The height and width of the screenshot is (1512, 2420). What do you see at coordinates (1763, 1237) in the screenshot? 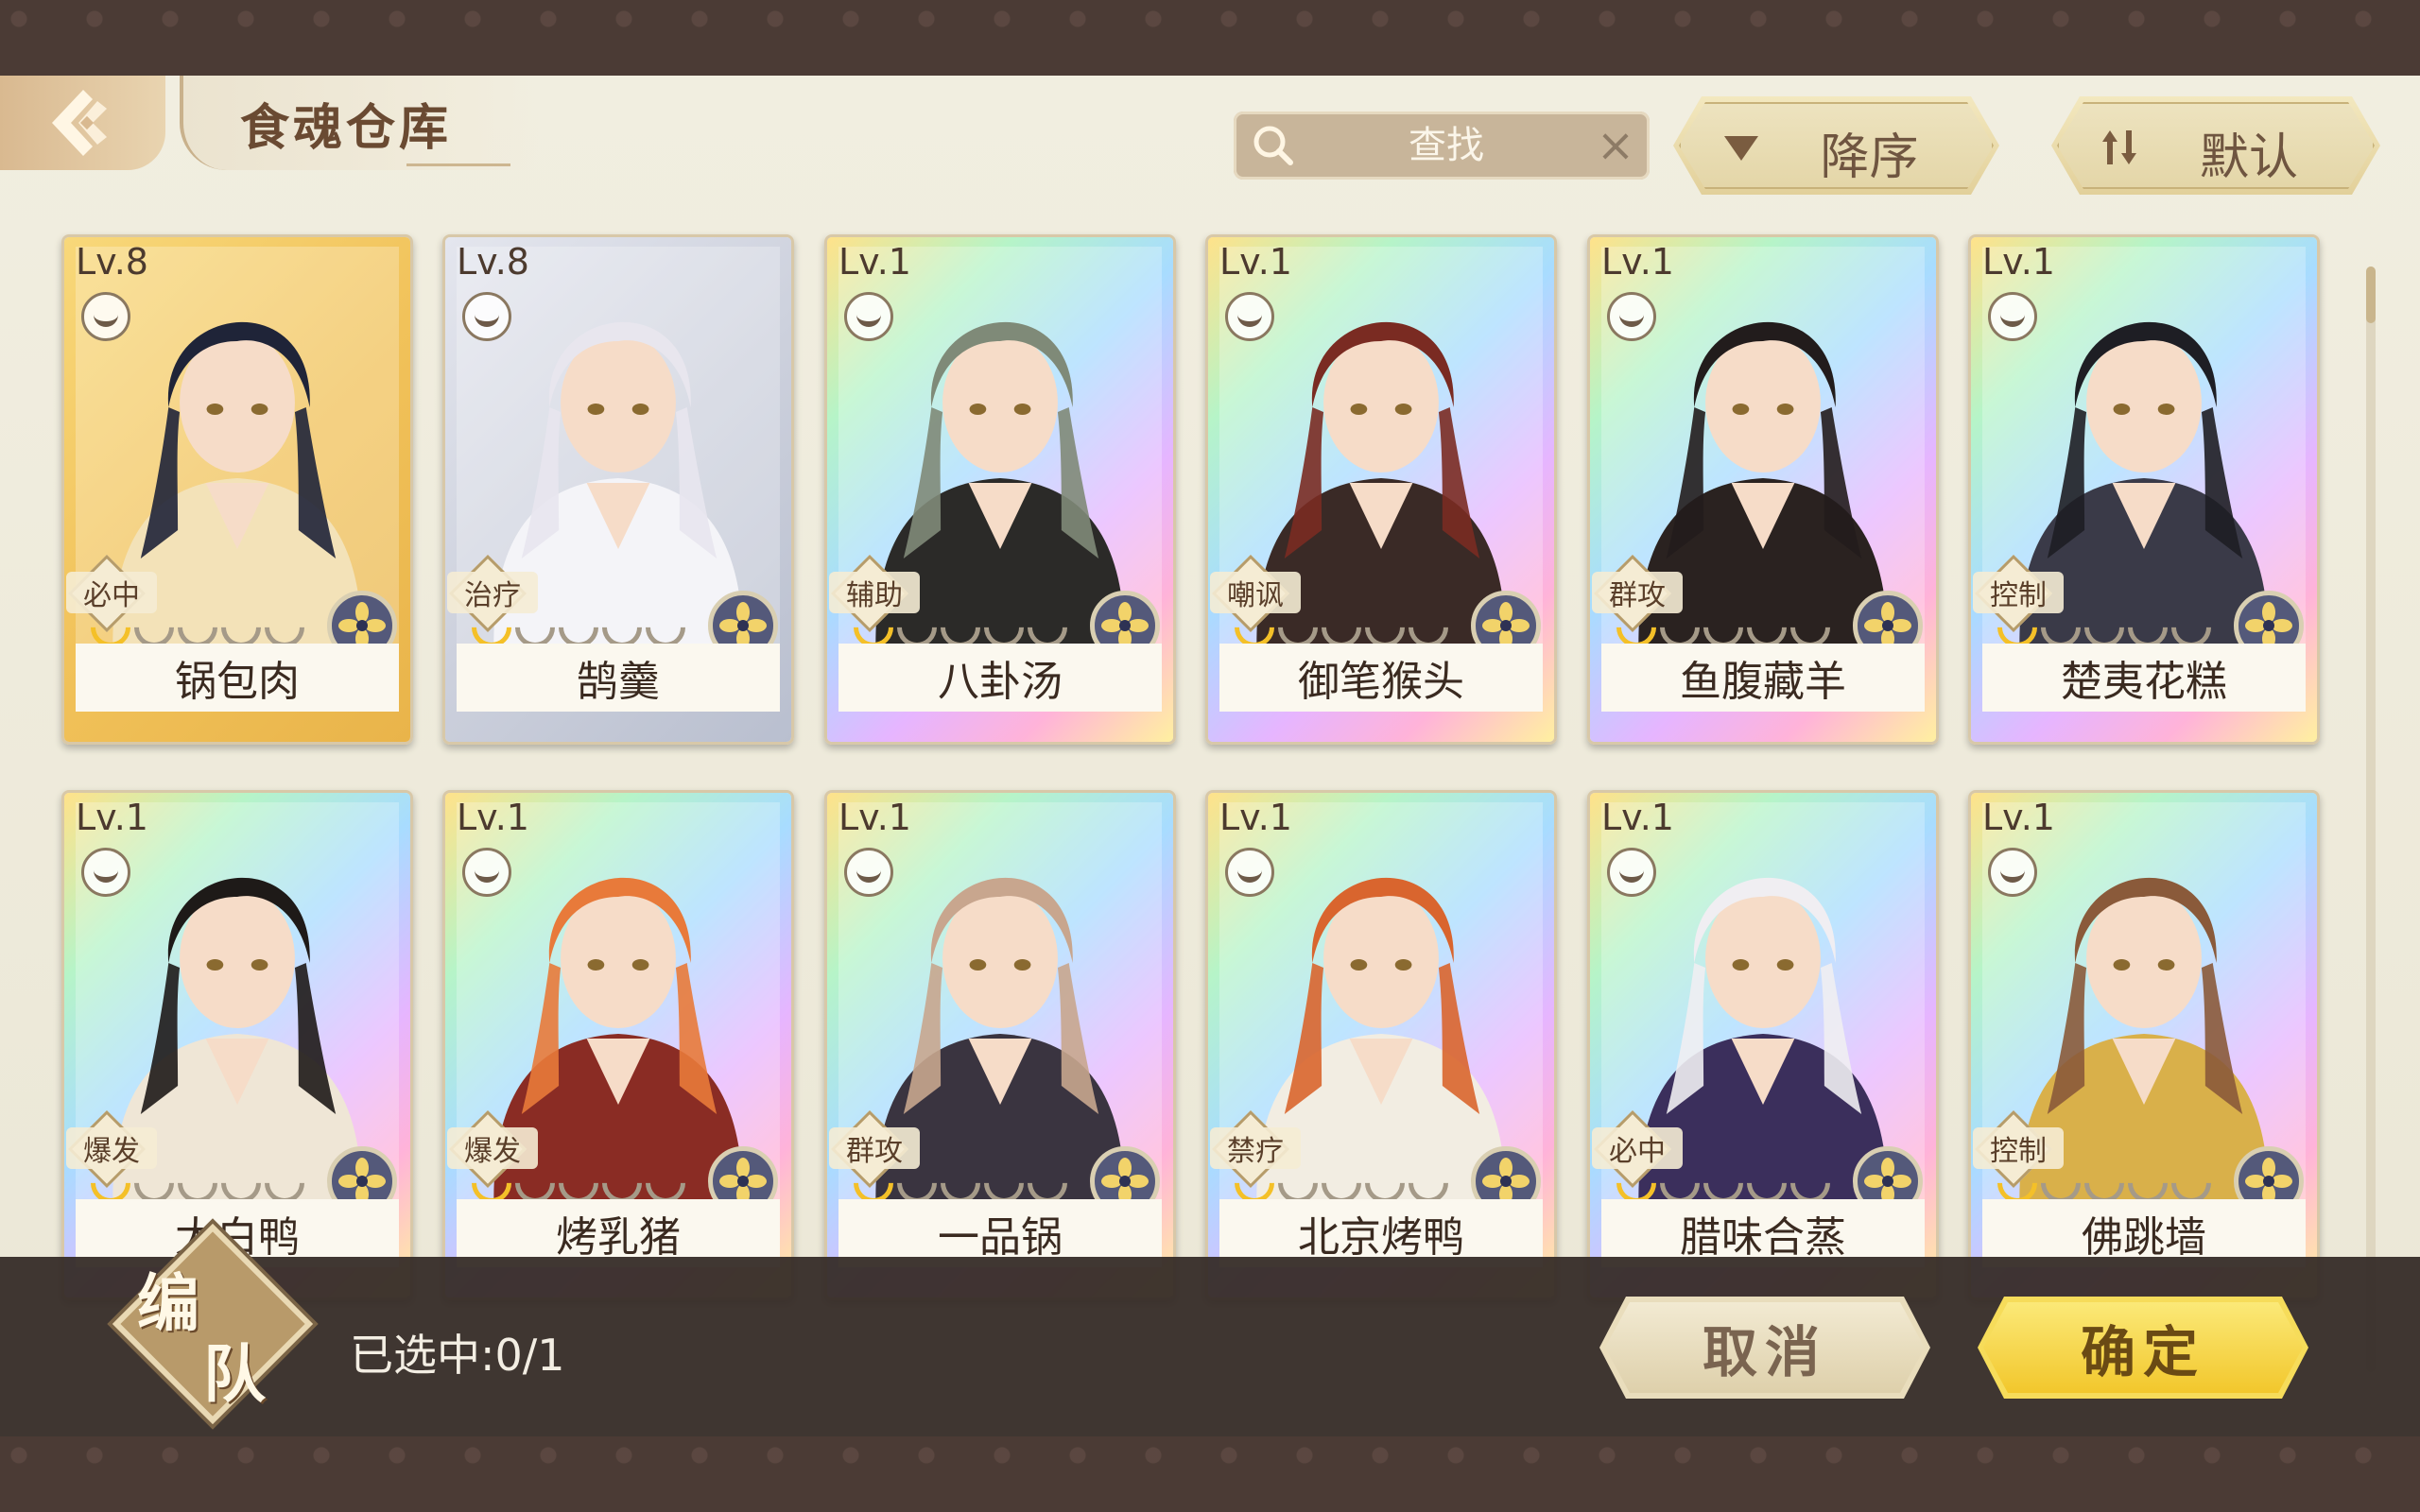
I see `character-name: 腊味合蒸` at bounding box center [1763, 1237].